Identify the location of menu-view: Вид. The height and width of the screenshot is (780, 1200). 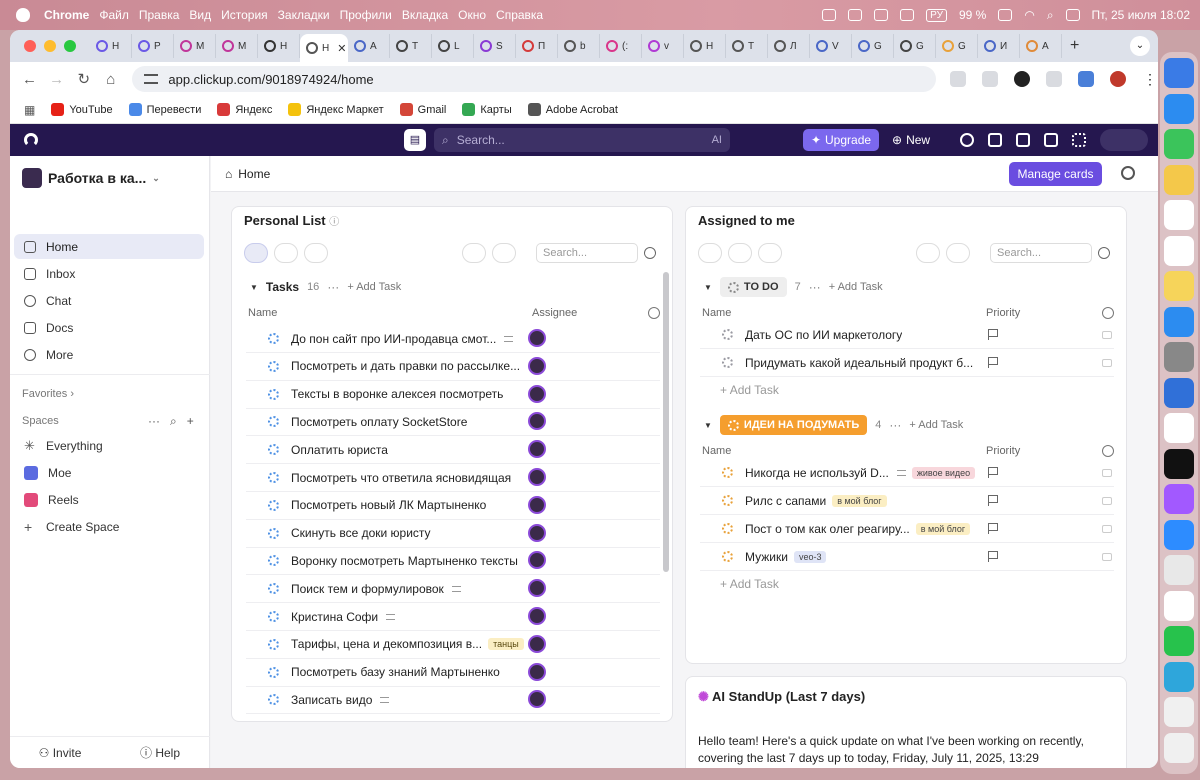
(200, 15).